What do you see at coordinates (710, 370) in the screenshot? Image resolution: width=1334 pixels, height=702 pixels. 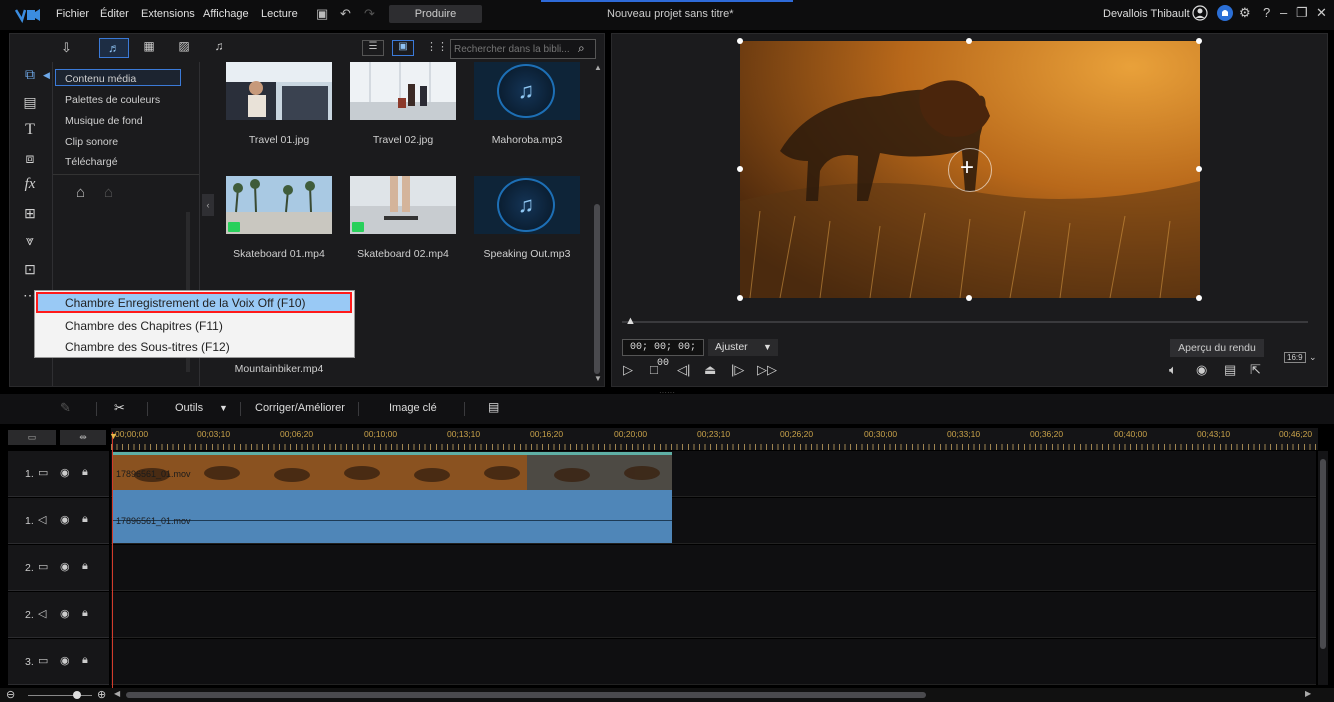 I see `snapshot-dropdown-icon: ⏏` at bounding box center [710, 370].